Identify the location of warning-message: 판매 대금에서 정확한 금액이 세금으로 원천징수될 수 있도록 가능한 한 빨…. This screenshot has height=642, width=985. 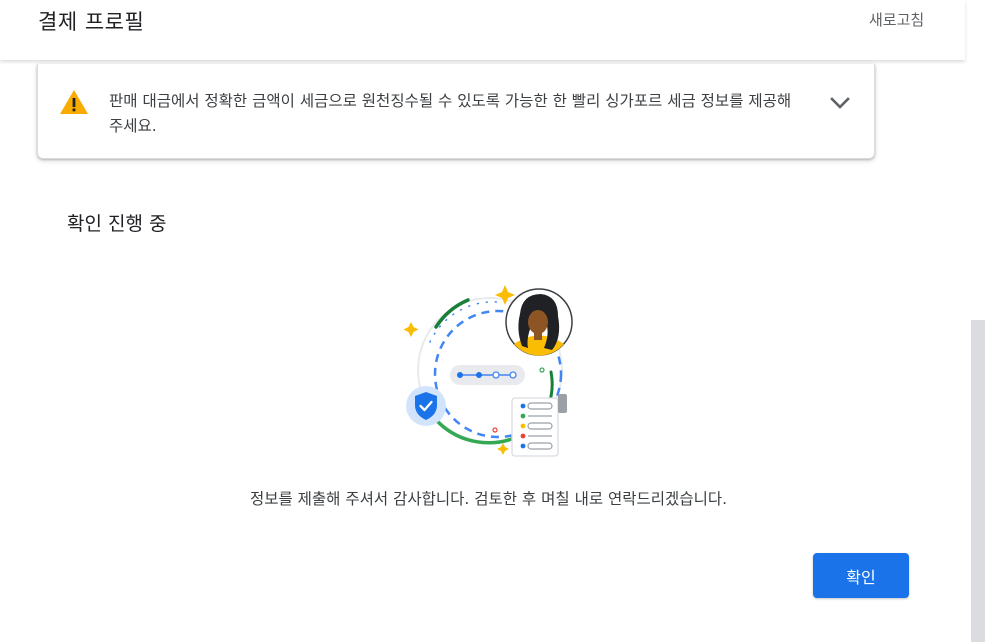
(450, 113).